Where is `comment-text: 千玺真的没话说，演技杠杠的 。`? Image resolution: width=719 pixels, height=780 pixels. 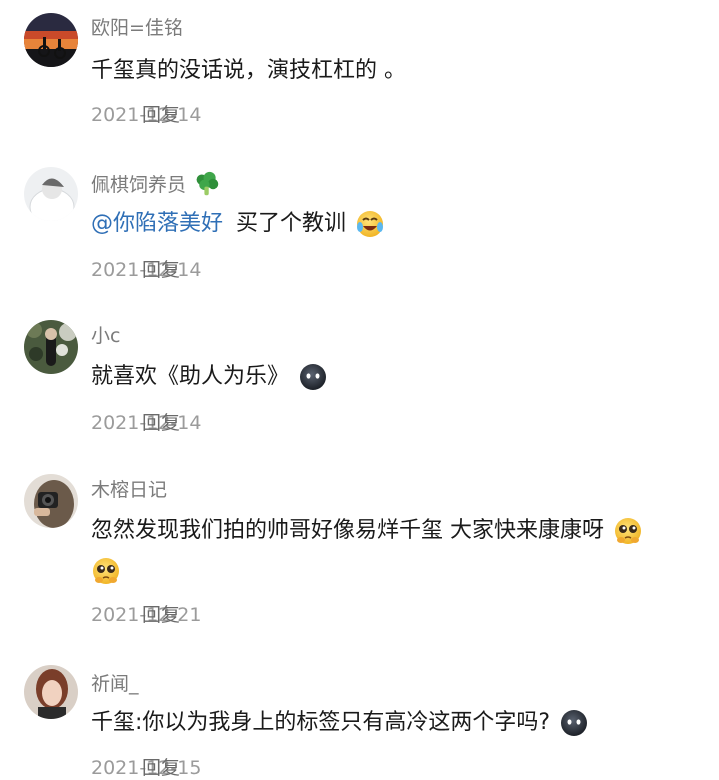
comment-text: 千玺真的没话说，演技杠杠的 。 is located at coordinates (248, 71).